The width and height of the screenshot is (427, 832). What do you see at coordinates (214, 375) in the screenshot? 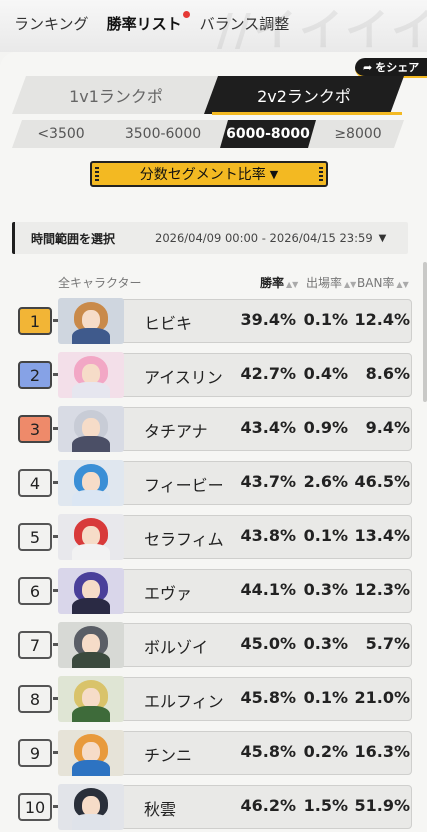
I see `character-row: 2 アイスリン 42.7% 0.4% 8.6%` at bounding box center [214, 375].